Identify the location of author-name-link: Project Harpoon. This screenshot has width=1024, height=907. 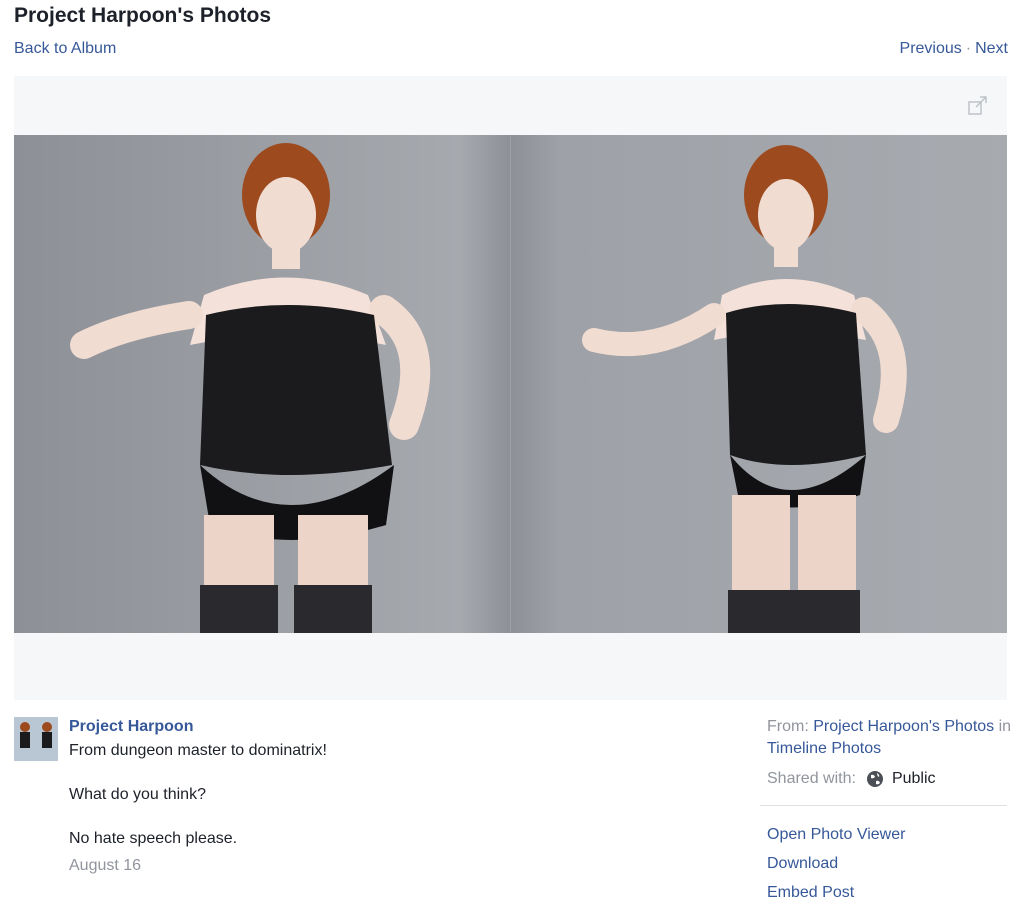
(131, 727).